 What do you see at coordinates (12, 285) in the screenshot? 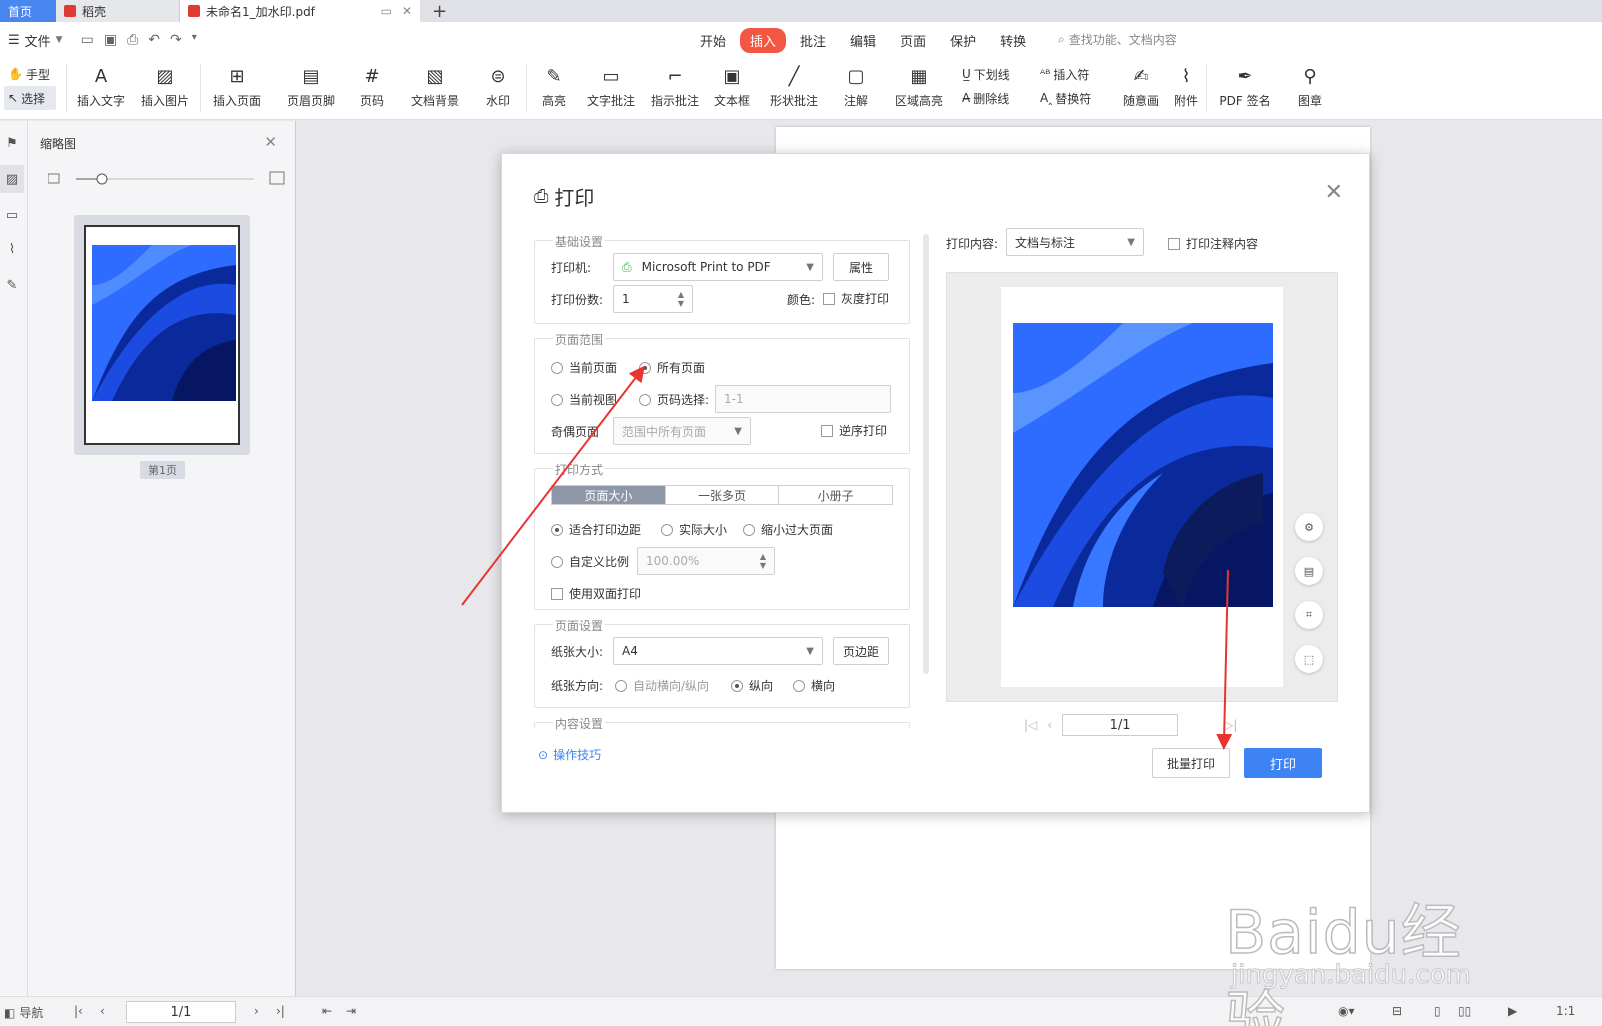
I see `signature-panel-icon: ✎` at bounding box center [12, 285].